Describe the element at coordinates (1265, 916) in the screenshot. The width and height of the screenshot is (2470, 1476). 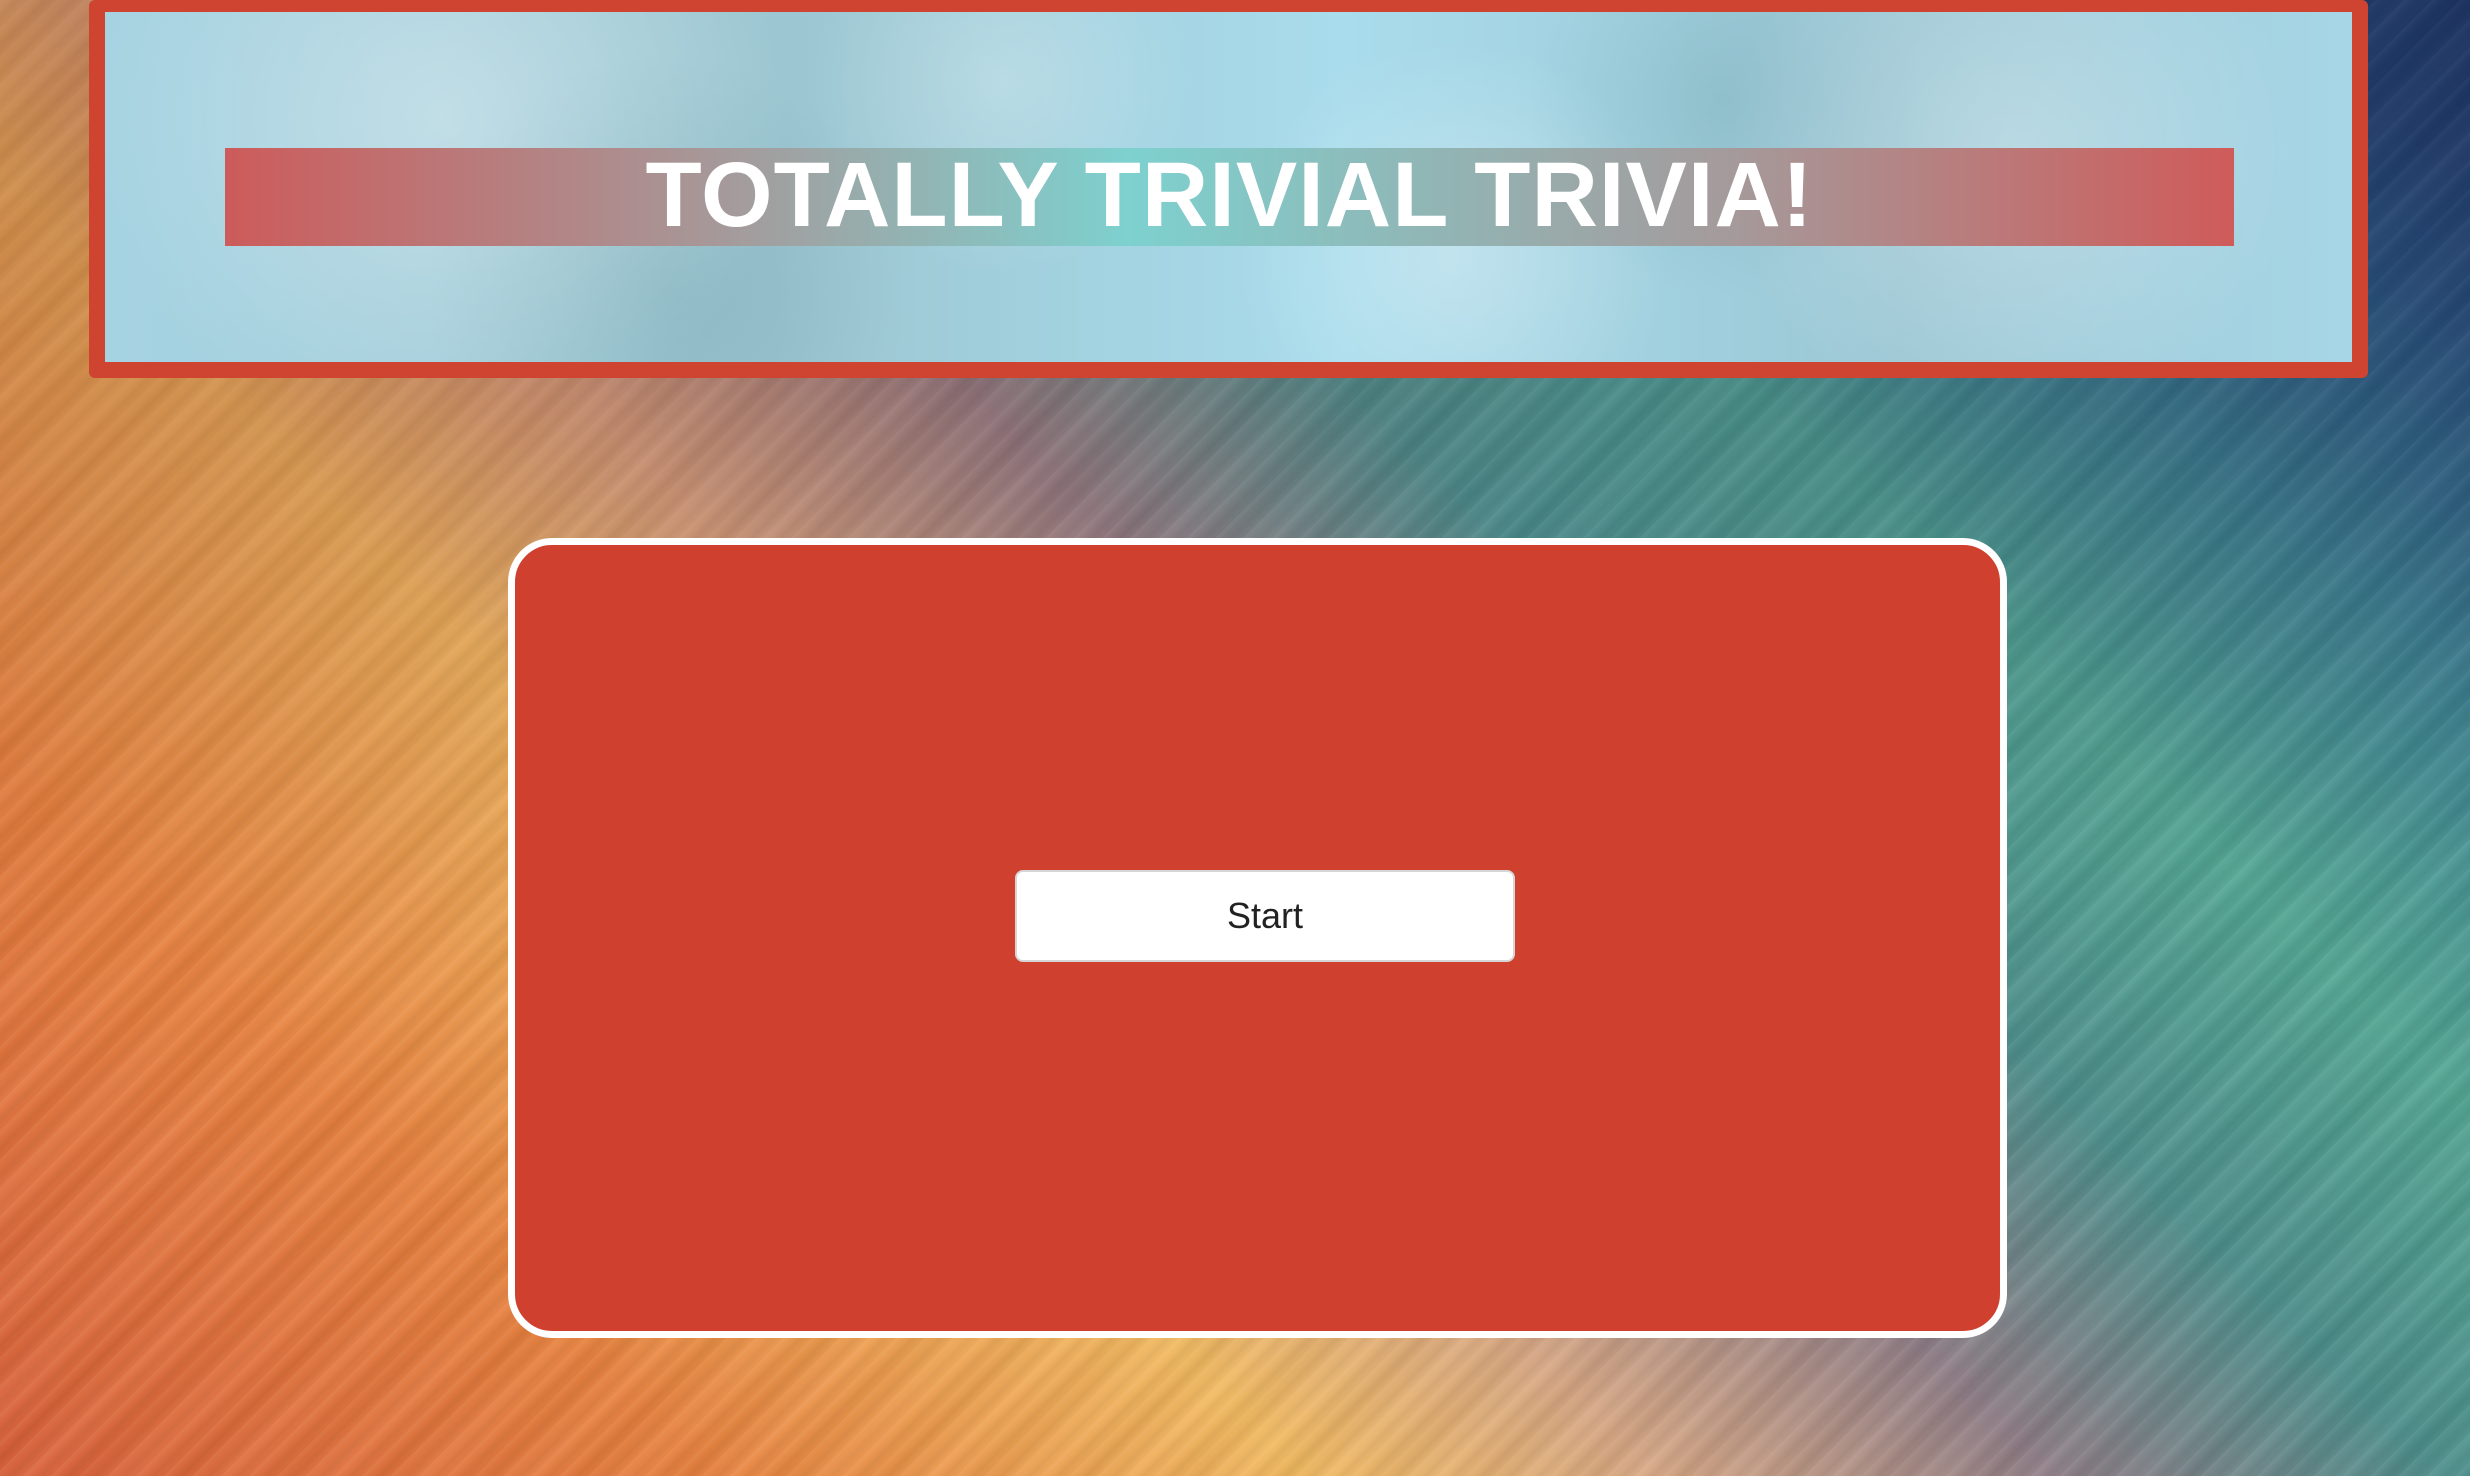
I see `start-button: Start` at that location.